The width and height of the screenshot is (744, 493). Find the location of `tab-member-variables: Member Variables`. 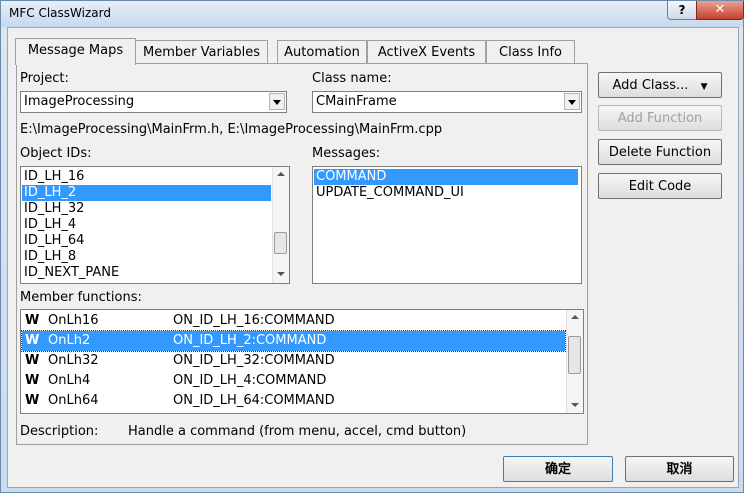

tab-member-variables: Member Variables is located at coordinates (201, 52).